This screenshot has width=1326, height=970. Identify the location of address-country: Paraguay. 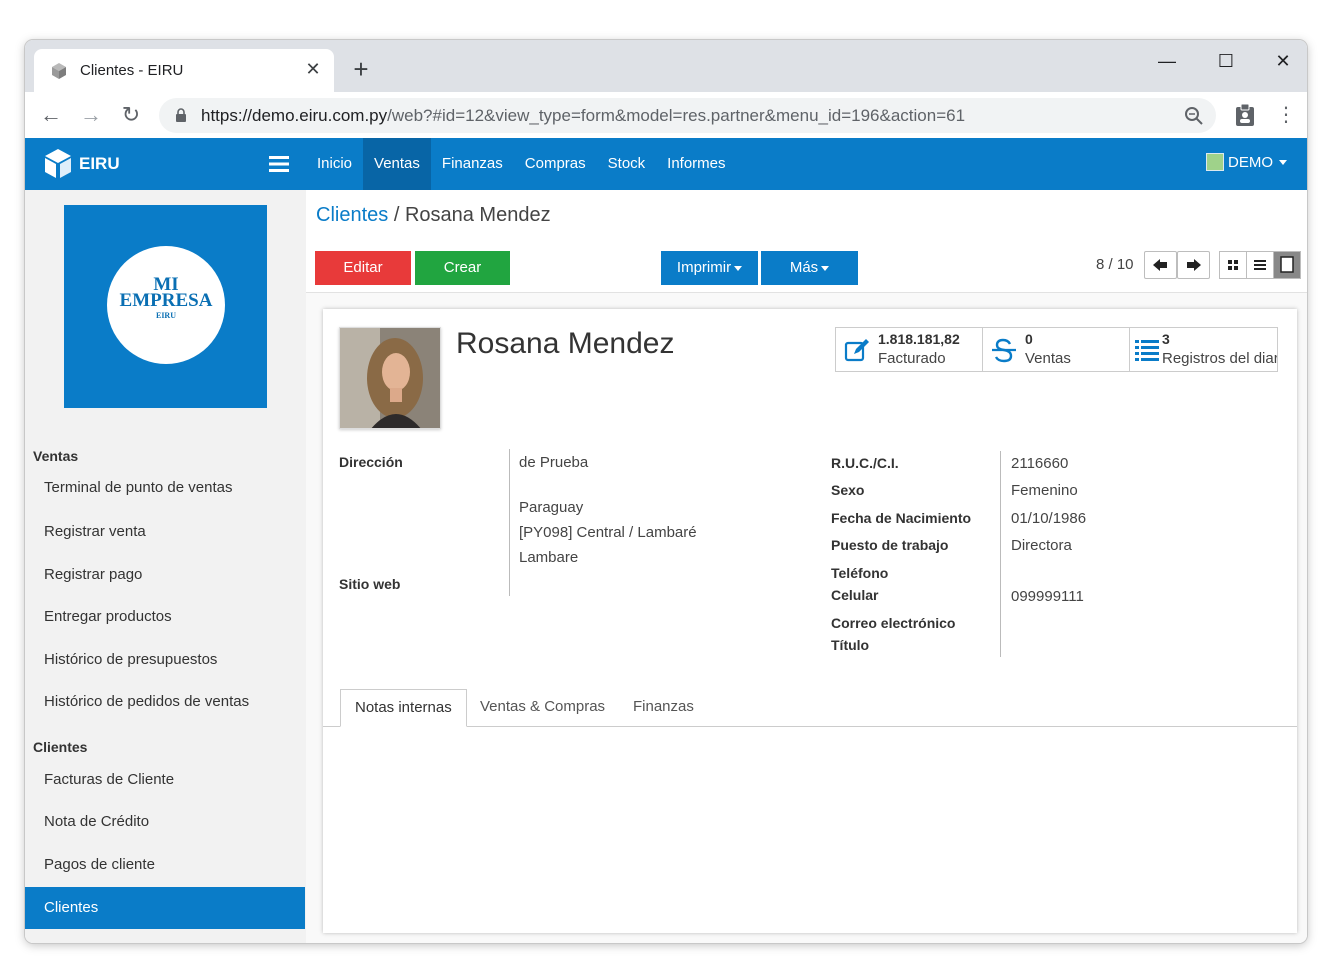
(551, 507).